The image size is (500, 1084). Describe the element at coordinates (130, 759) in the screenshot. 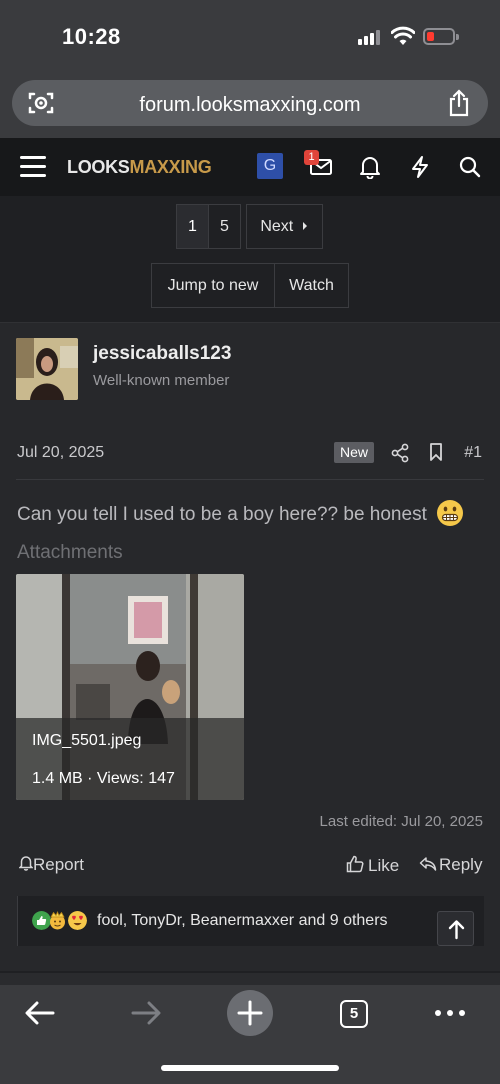

I see `attachment-info-overlay: IMG_5501.jpeg 1.4 MB · Views: 147` at that location.